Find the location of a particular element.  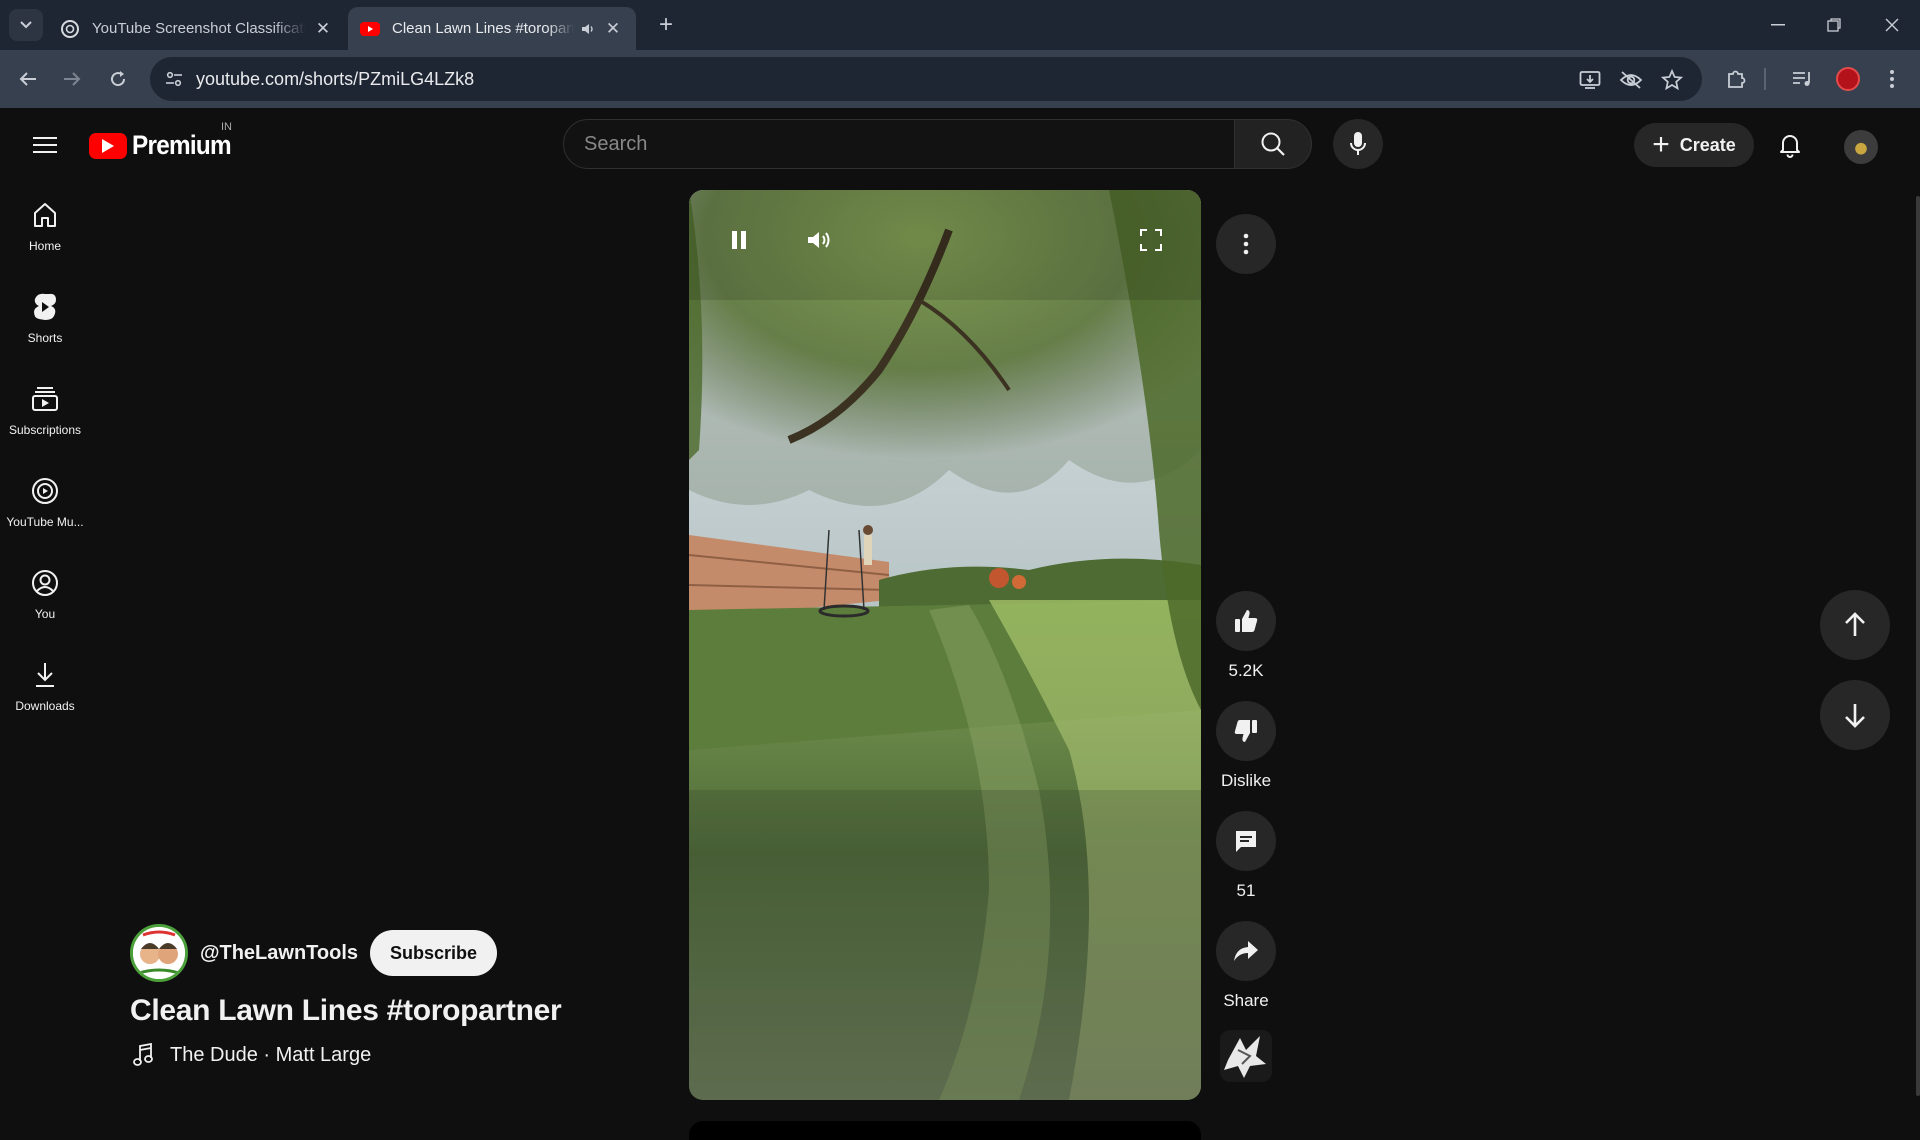

fullscreen-button is located at coordinates (1151, 240).